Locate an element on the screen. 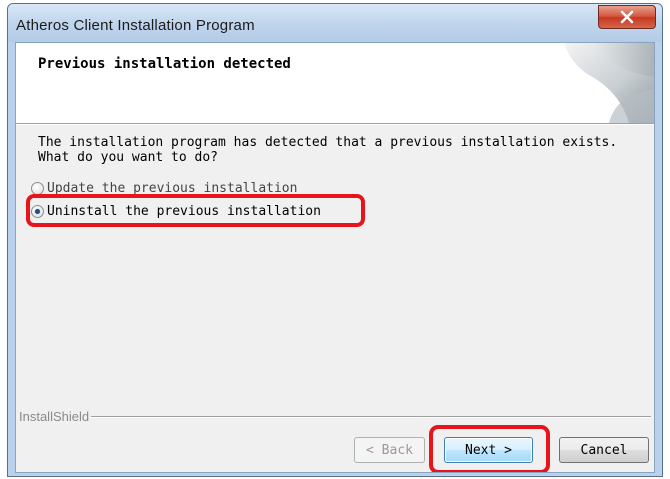  close-button is located at coordinates (627, 17).